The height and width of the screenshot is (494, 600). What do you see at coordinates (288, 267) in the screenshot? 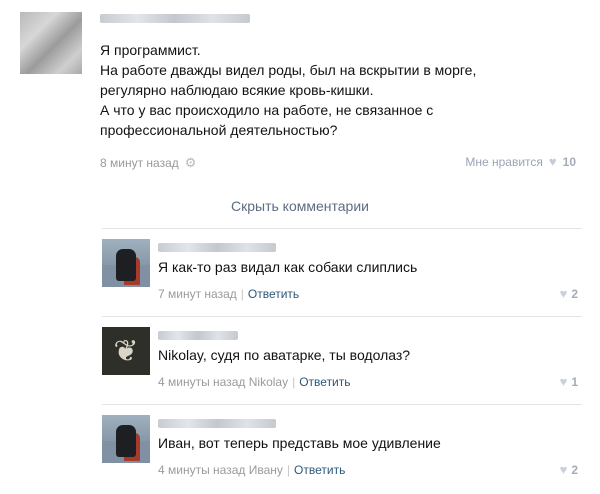
I see `comment-text: Я как-то раз видал как собаки слиплись` at bounding box center [288, 267].